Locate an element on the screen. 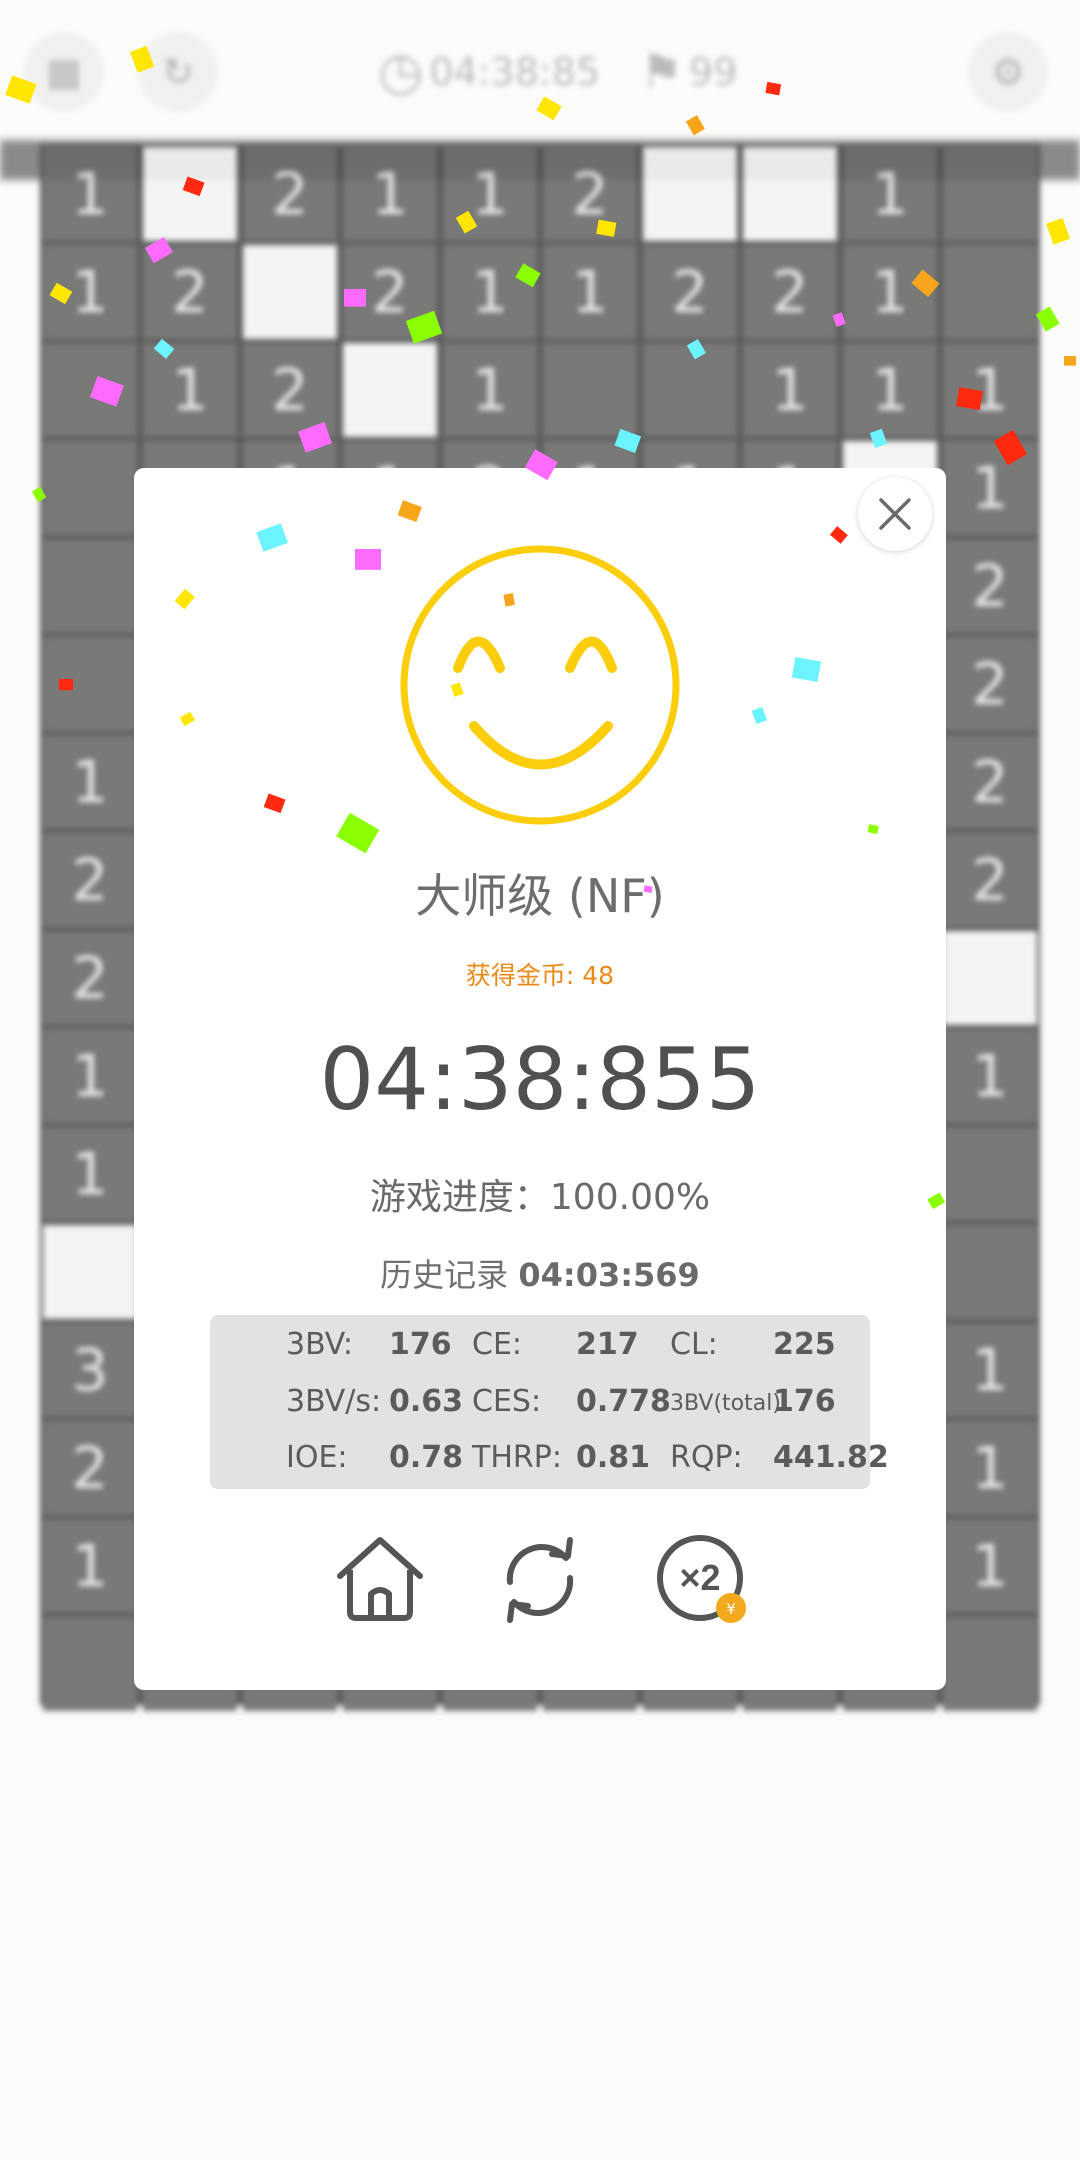 This screenshot has width=1080, height=2160. stat-3bv-total-label: 3BV(total): is located at coordinates (729, 1403).